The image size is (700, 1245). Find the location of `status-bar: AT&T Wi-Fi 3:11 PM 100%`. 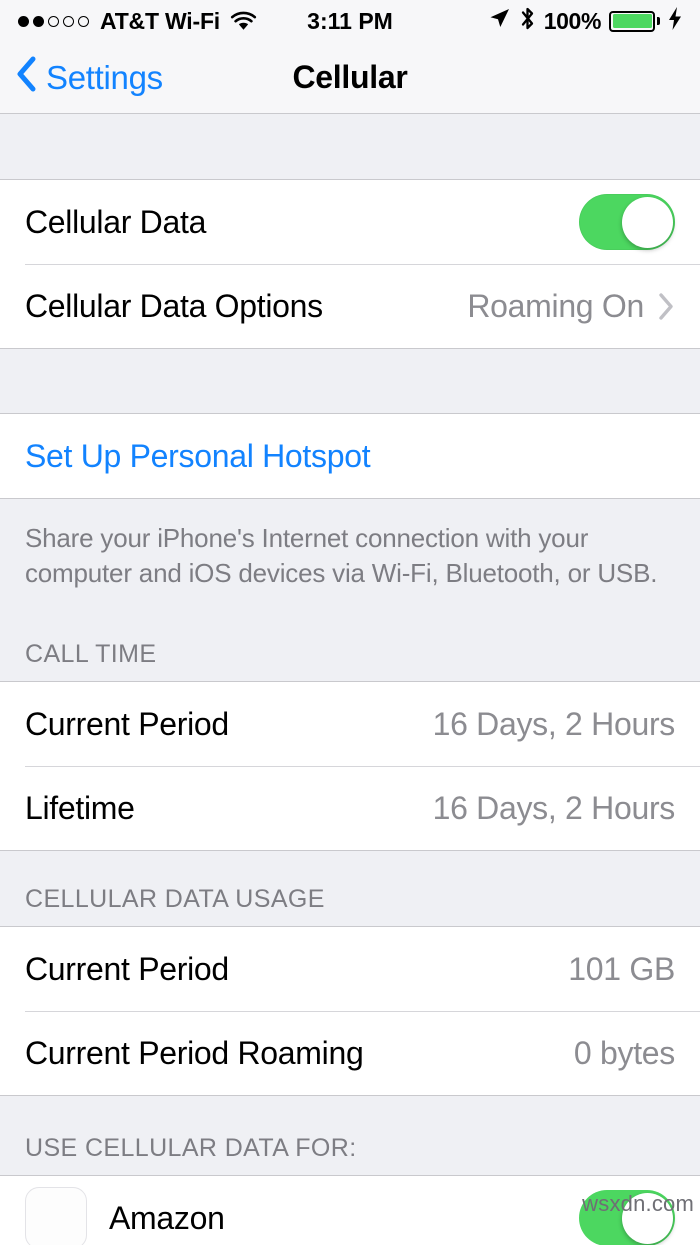

status-bar: AT&T Wi-Fi 3:11 PM 100% is located at coordinates (350, 21).